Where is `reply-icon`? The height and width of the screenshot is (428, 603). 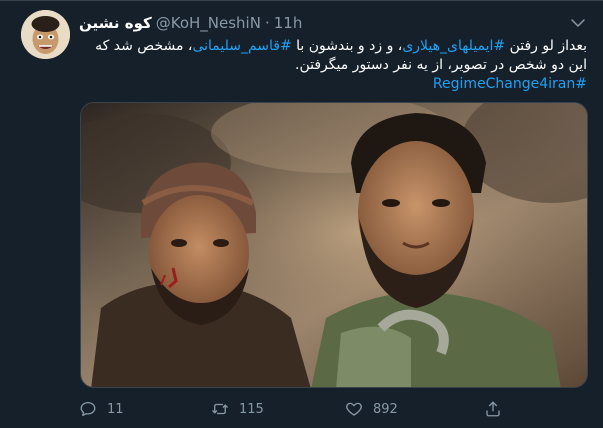 reply-icon is located at coordinates (88, 409).